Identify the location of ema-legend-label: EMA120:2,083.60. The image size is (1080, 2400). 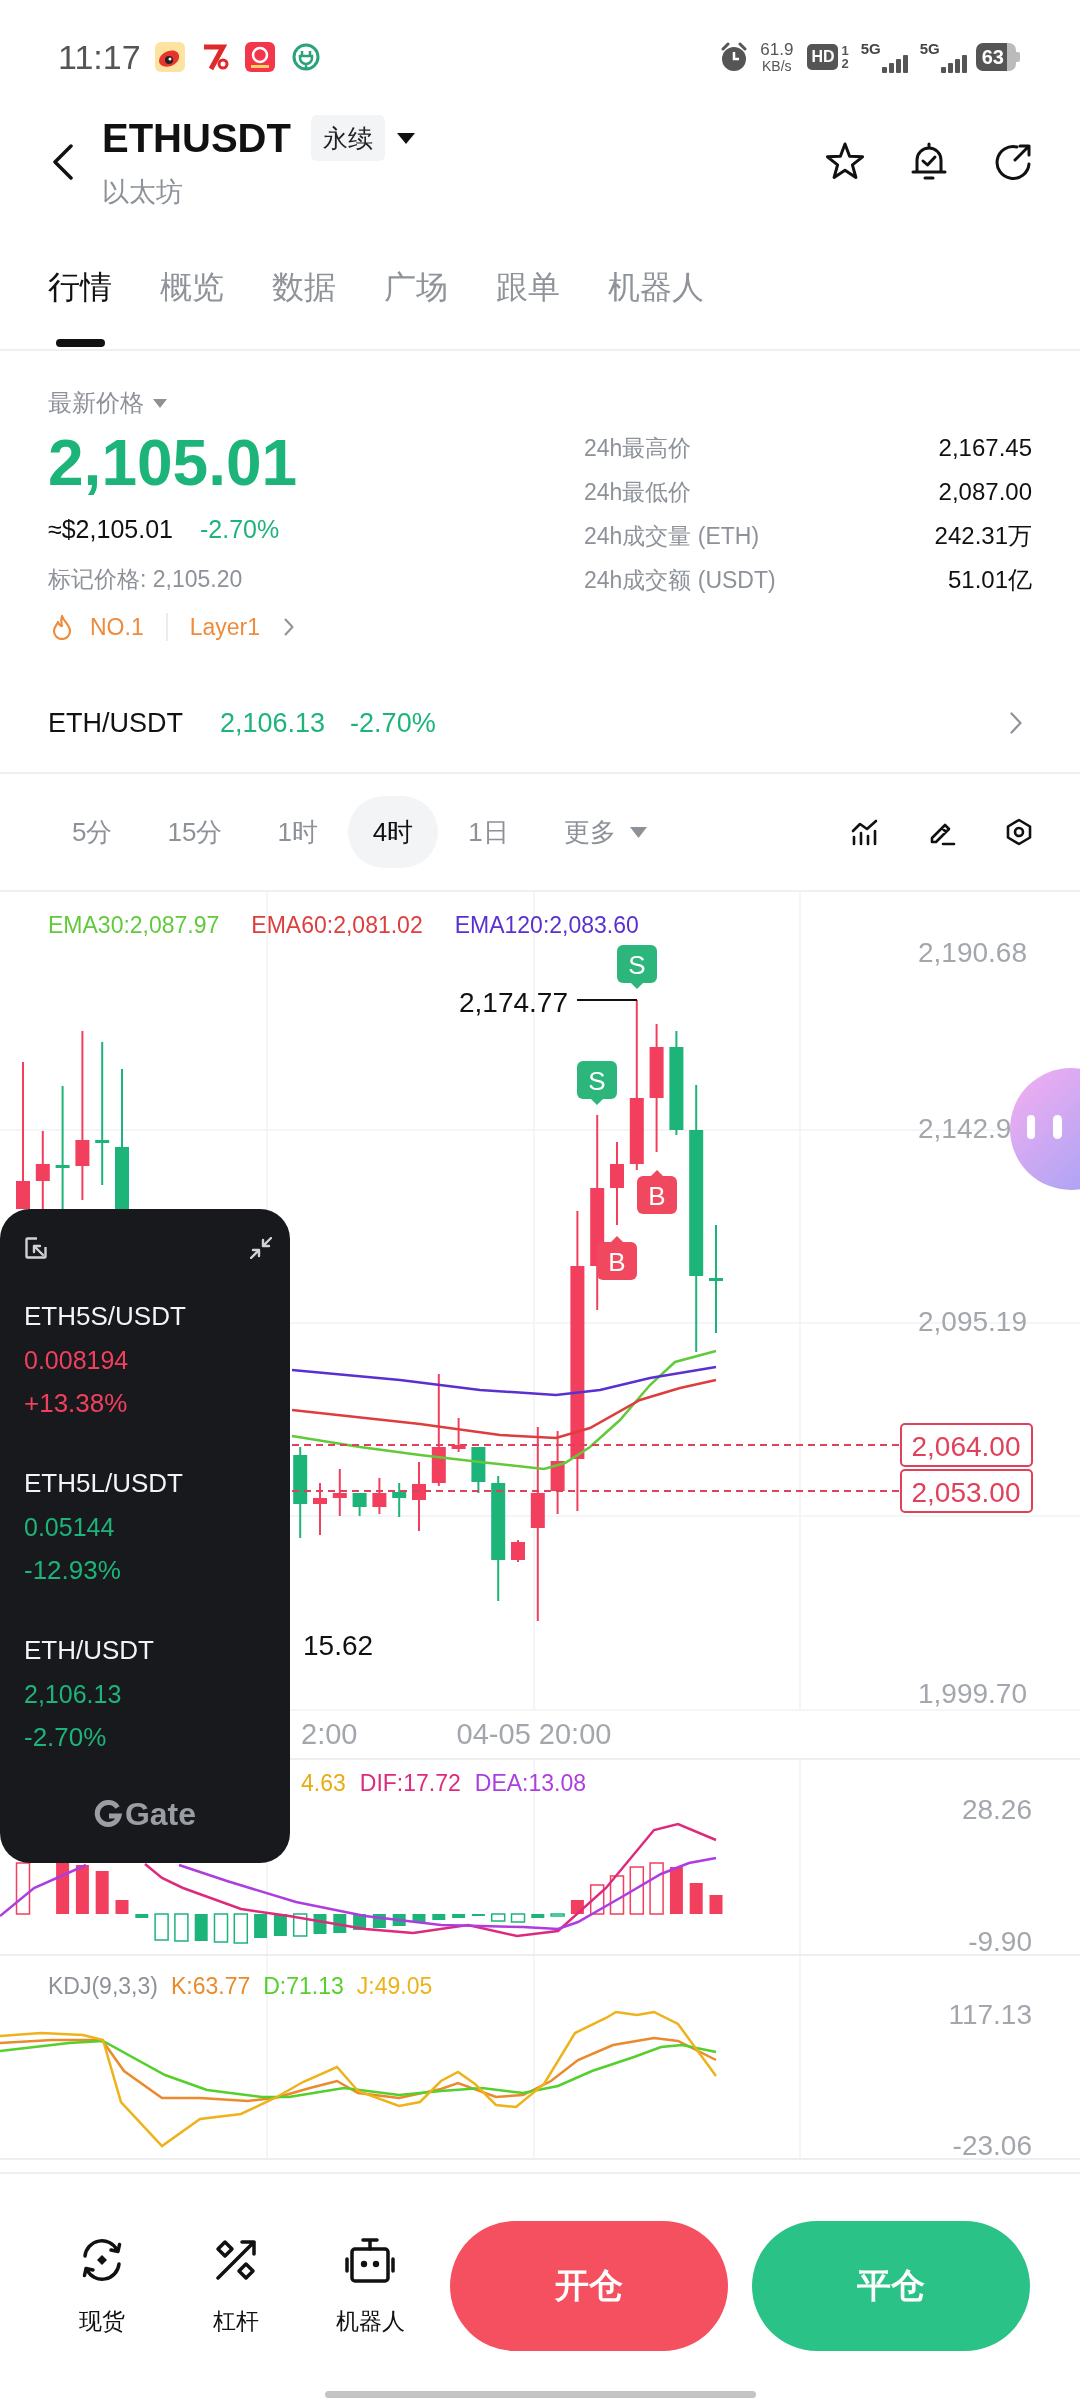
(546, 925).